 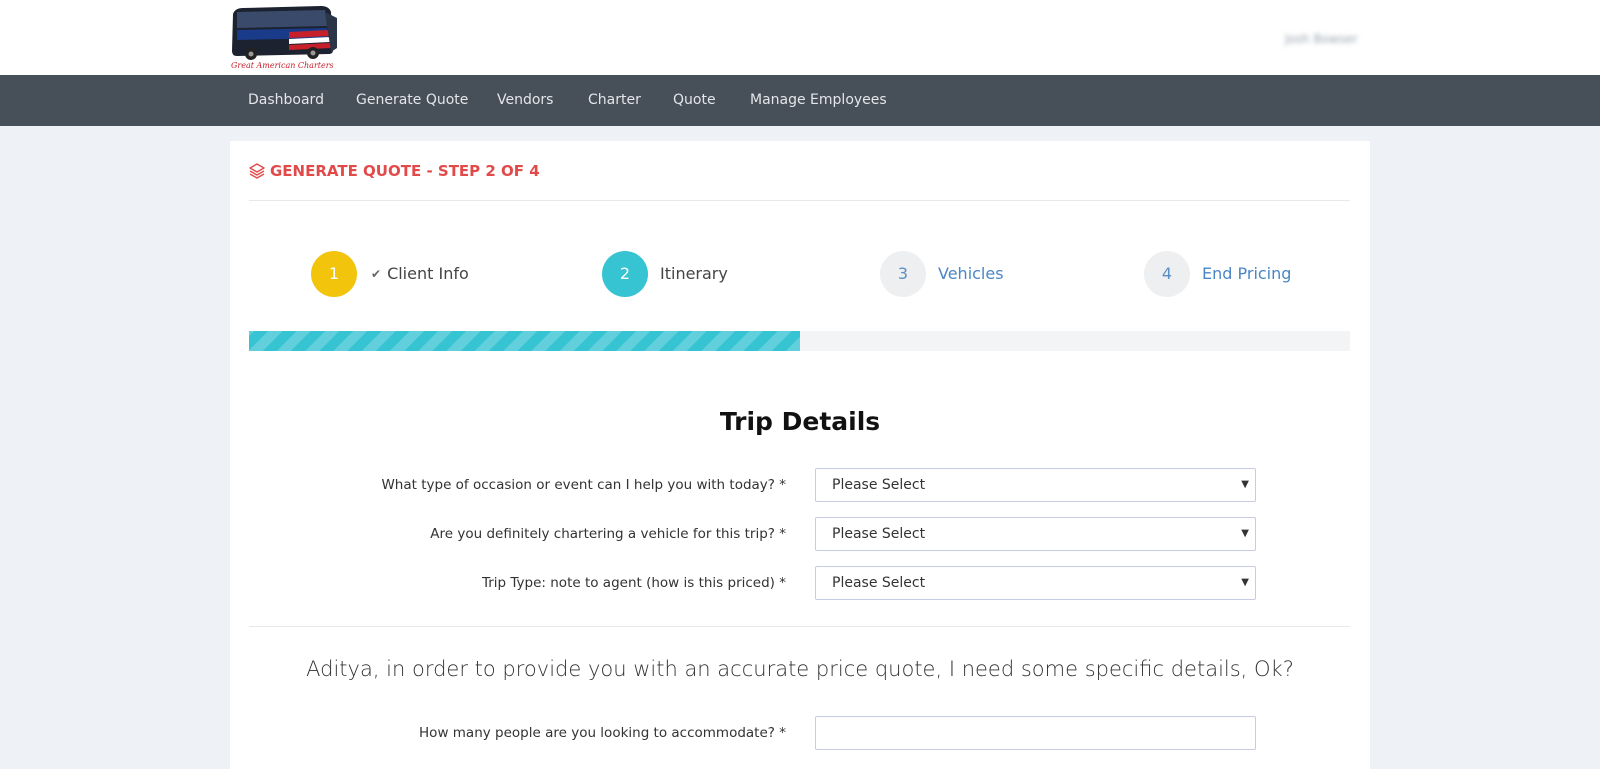 I want to click on occasion-select-value: Please Select, so click(x=879, y=485).